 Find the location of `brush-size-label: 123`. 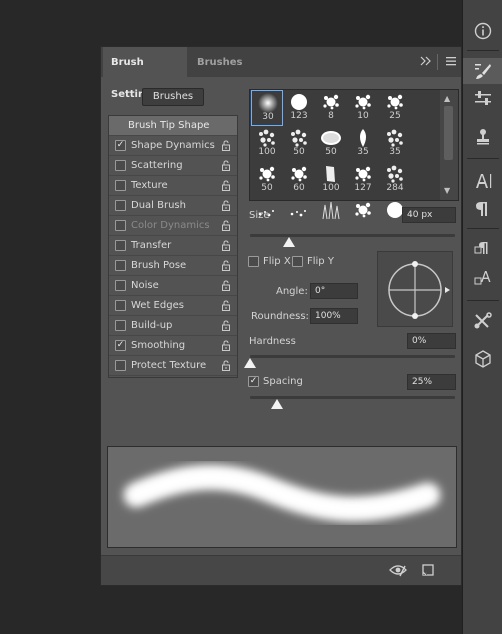

brush-size-label: 123 is located at coordinates (299, 116).